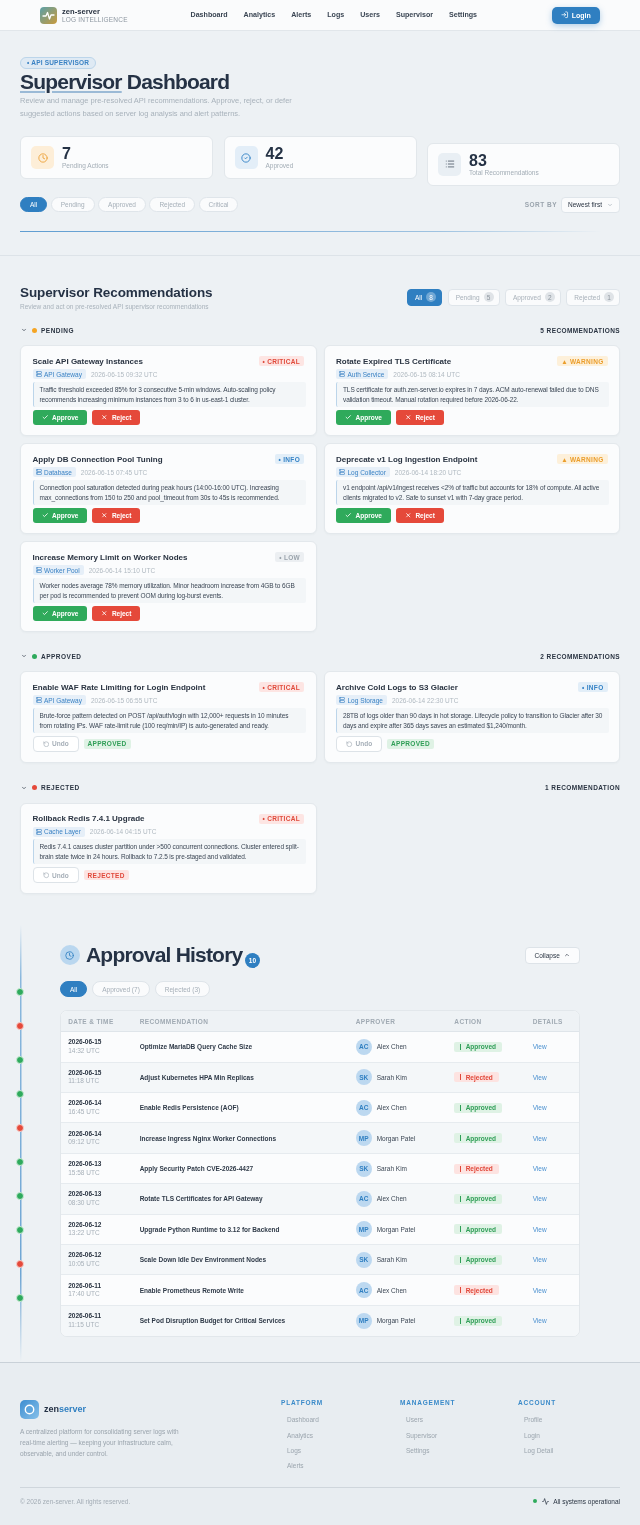  I want to click on card-title: Rollback Redis 7.4.1 Upgrade, so click(88, 819).